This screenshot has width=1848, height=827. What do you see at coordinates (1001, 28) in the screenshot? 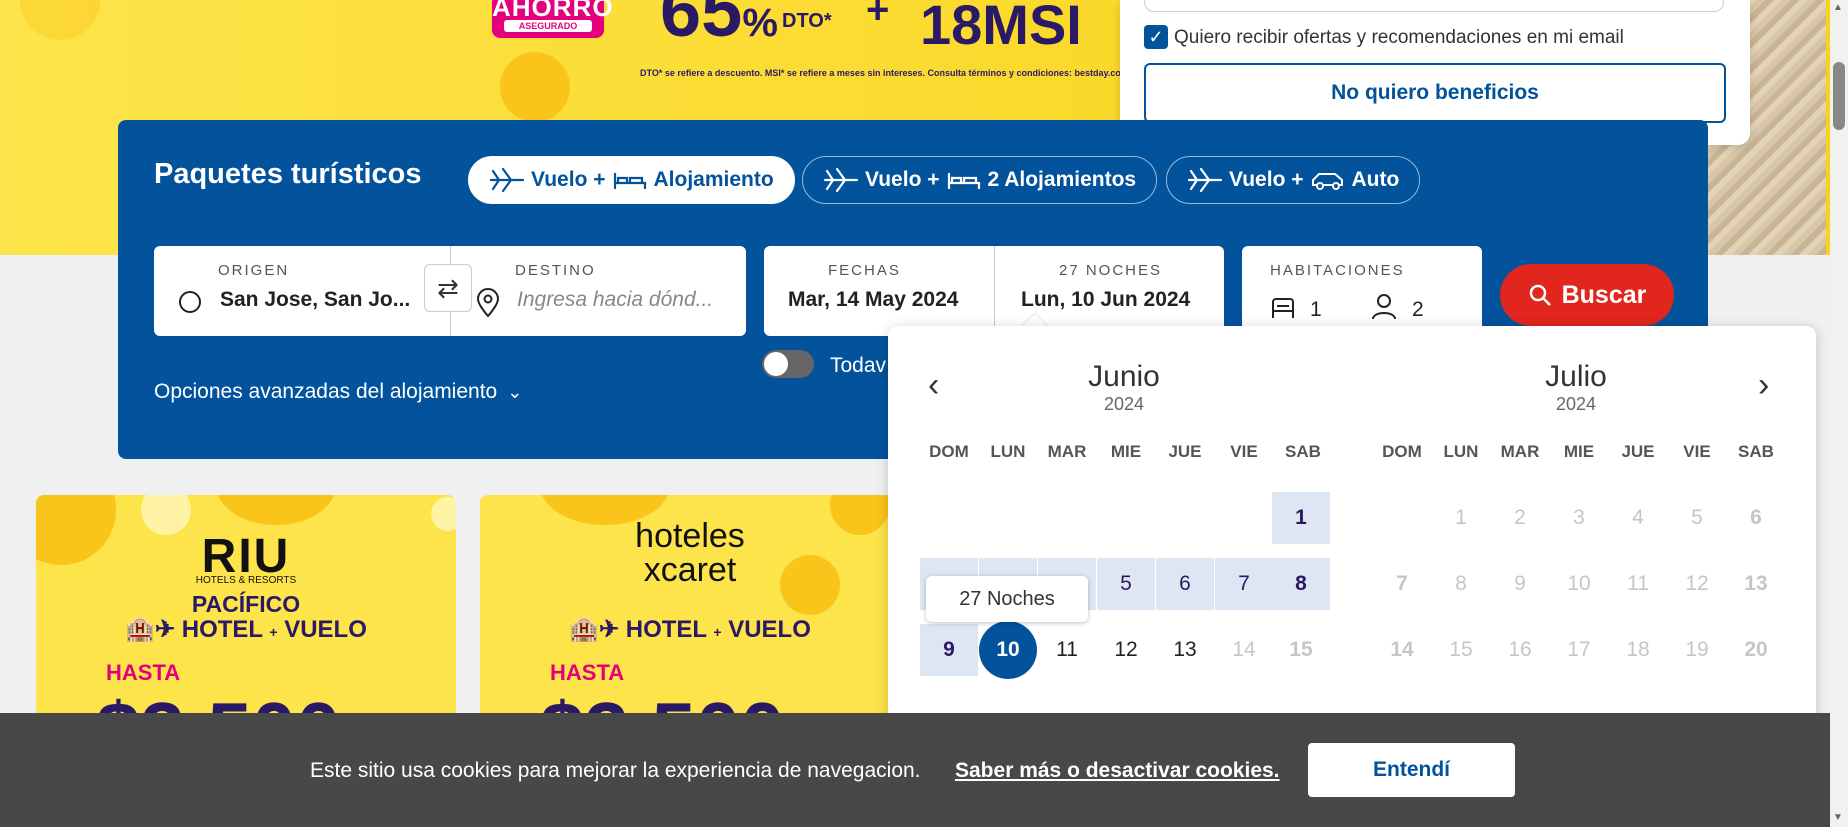
I see `msi-figure: 18MSI` at bounding box center [1001, 28].